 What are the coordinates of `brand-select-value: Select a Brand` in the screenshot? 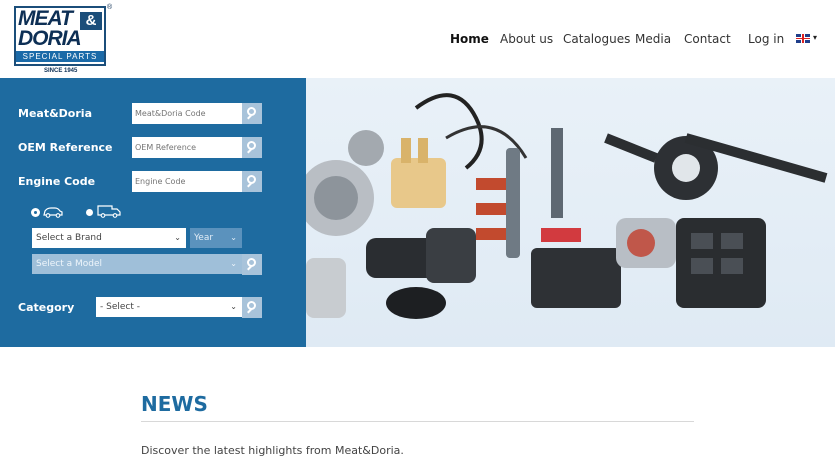 It's located at (69, 238).